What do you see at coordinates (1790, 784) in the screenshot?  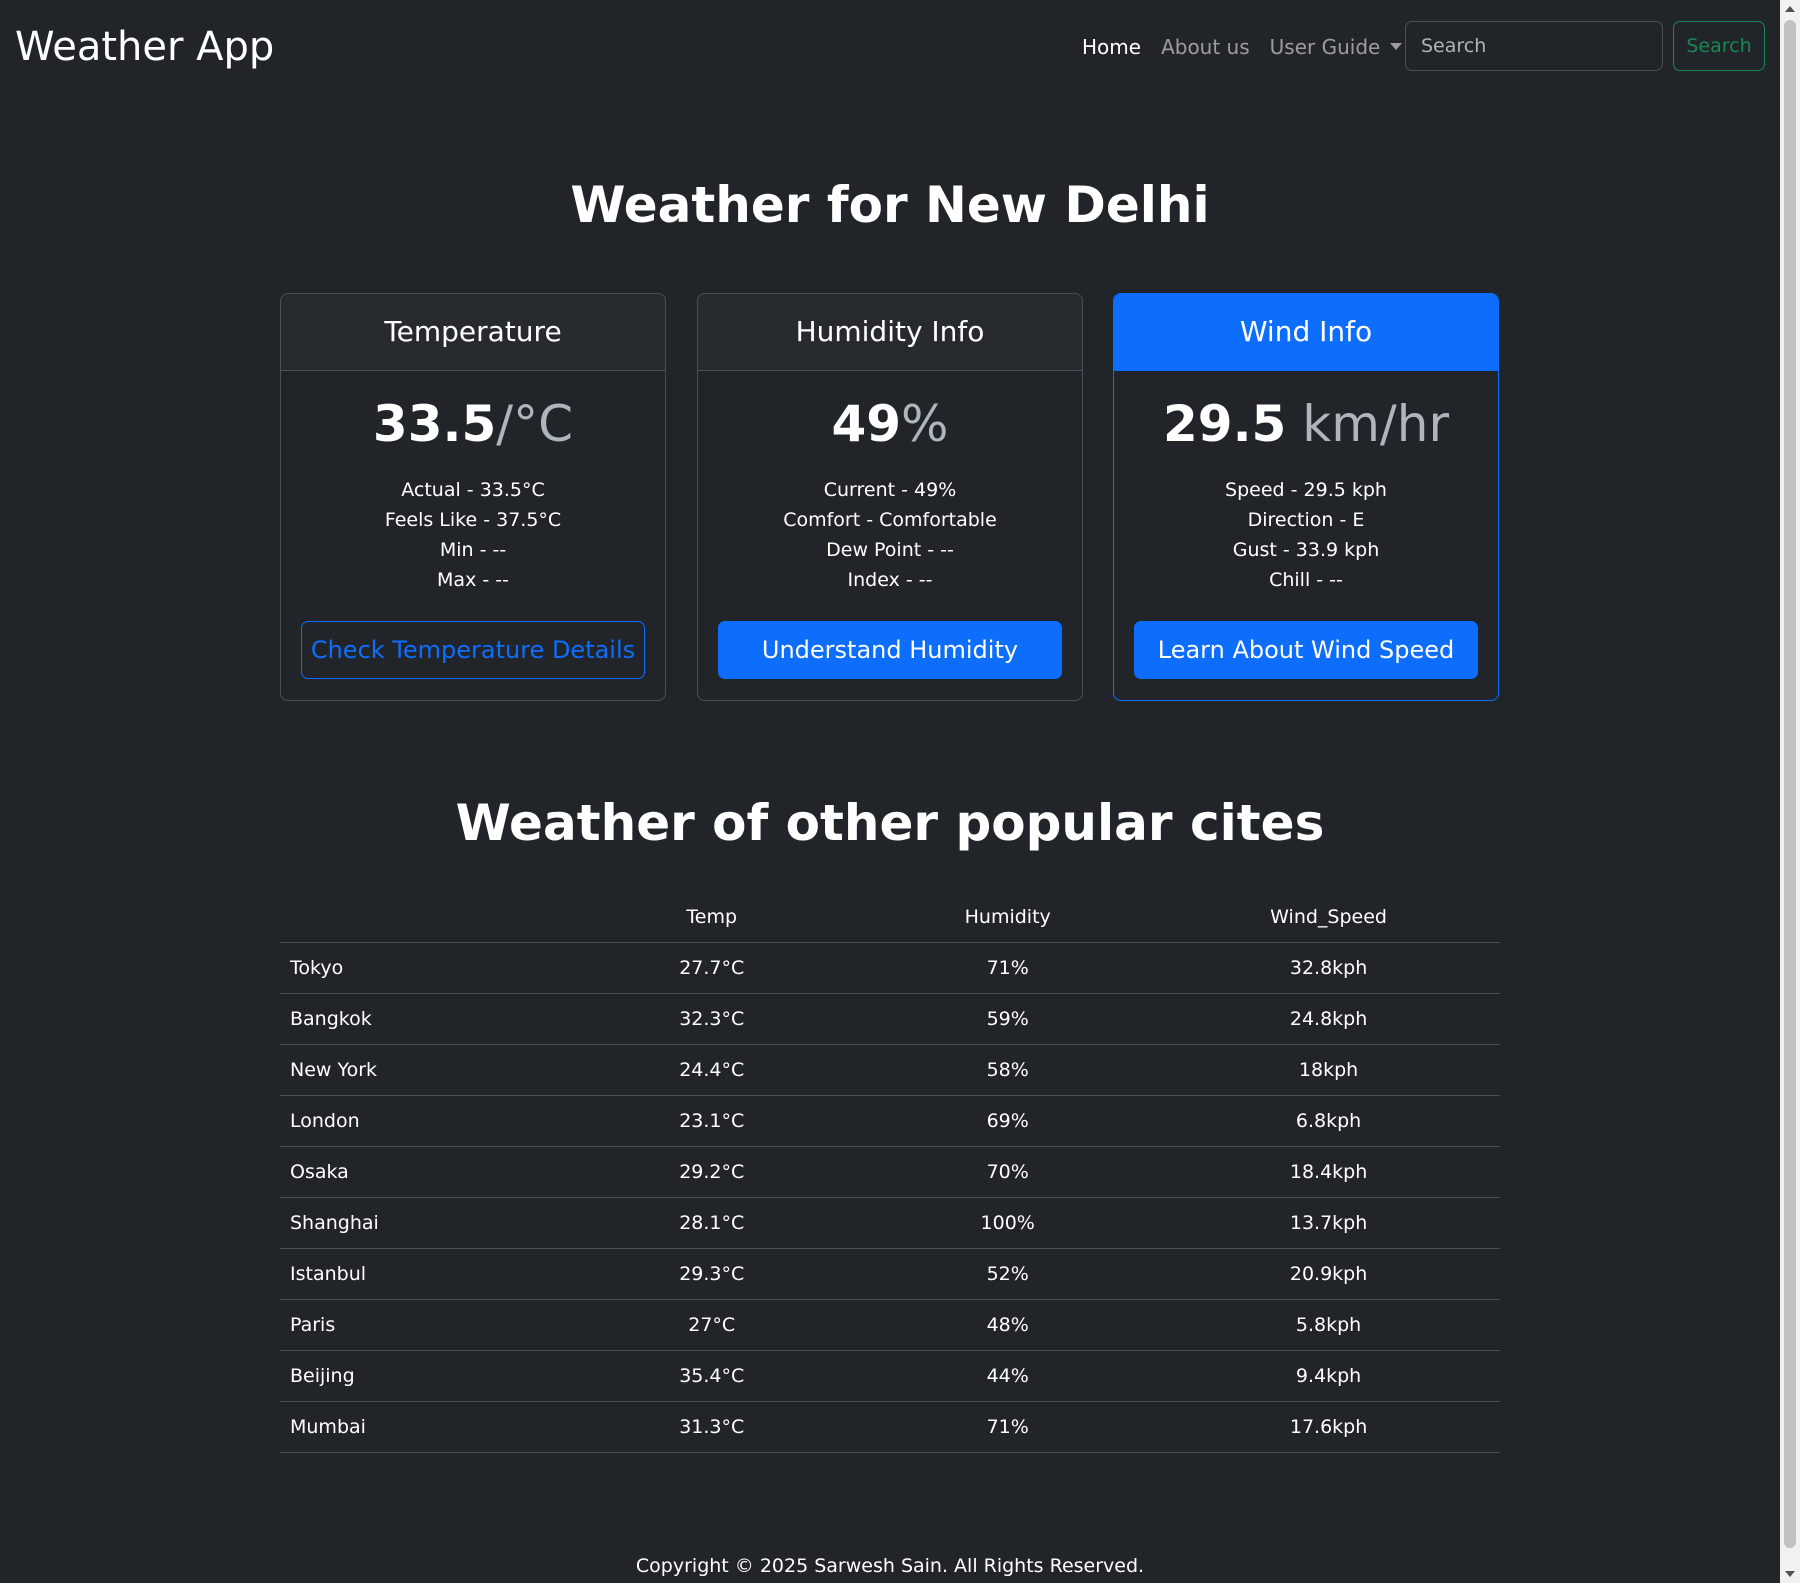 I see `scrollbar-thumb` at bounding box center [1790, 784].